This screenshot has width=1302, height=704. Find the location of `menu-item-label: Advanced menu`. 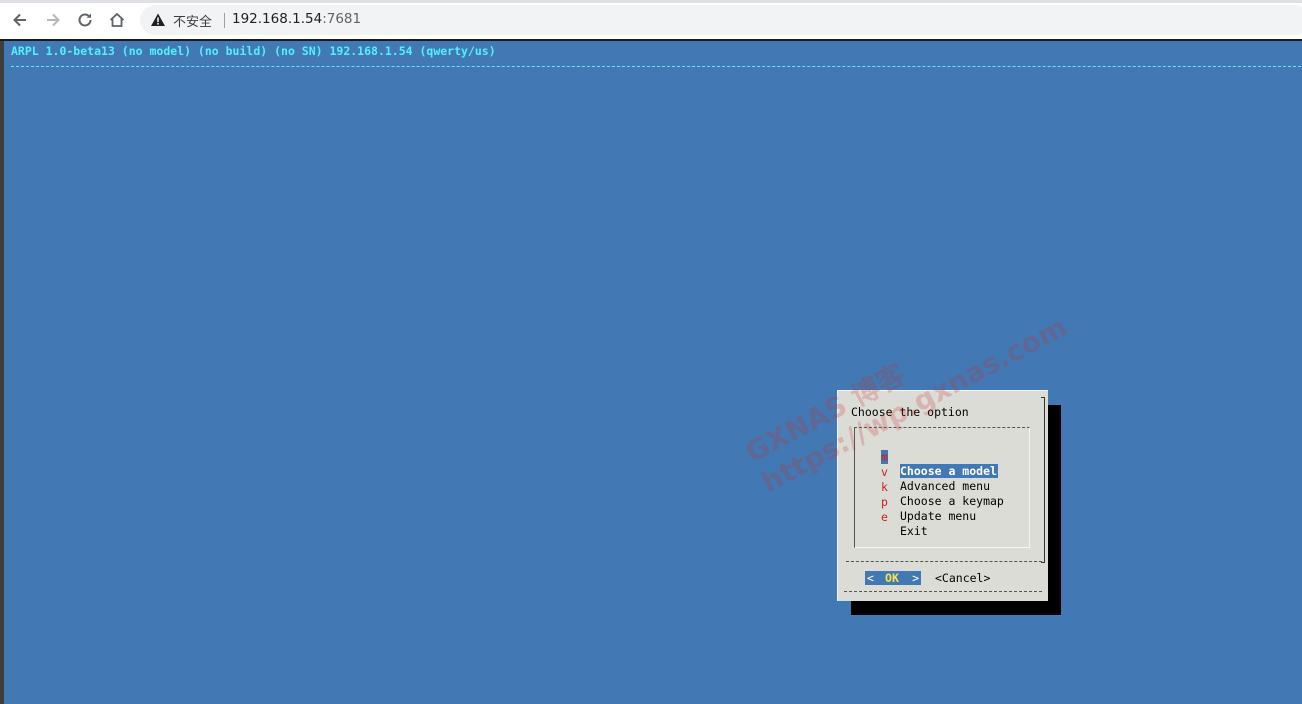

menu-item-label: Advanced menu is located at coordinates (945, 486).